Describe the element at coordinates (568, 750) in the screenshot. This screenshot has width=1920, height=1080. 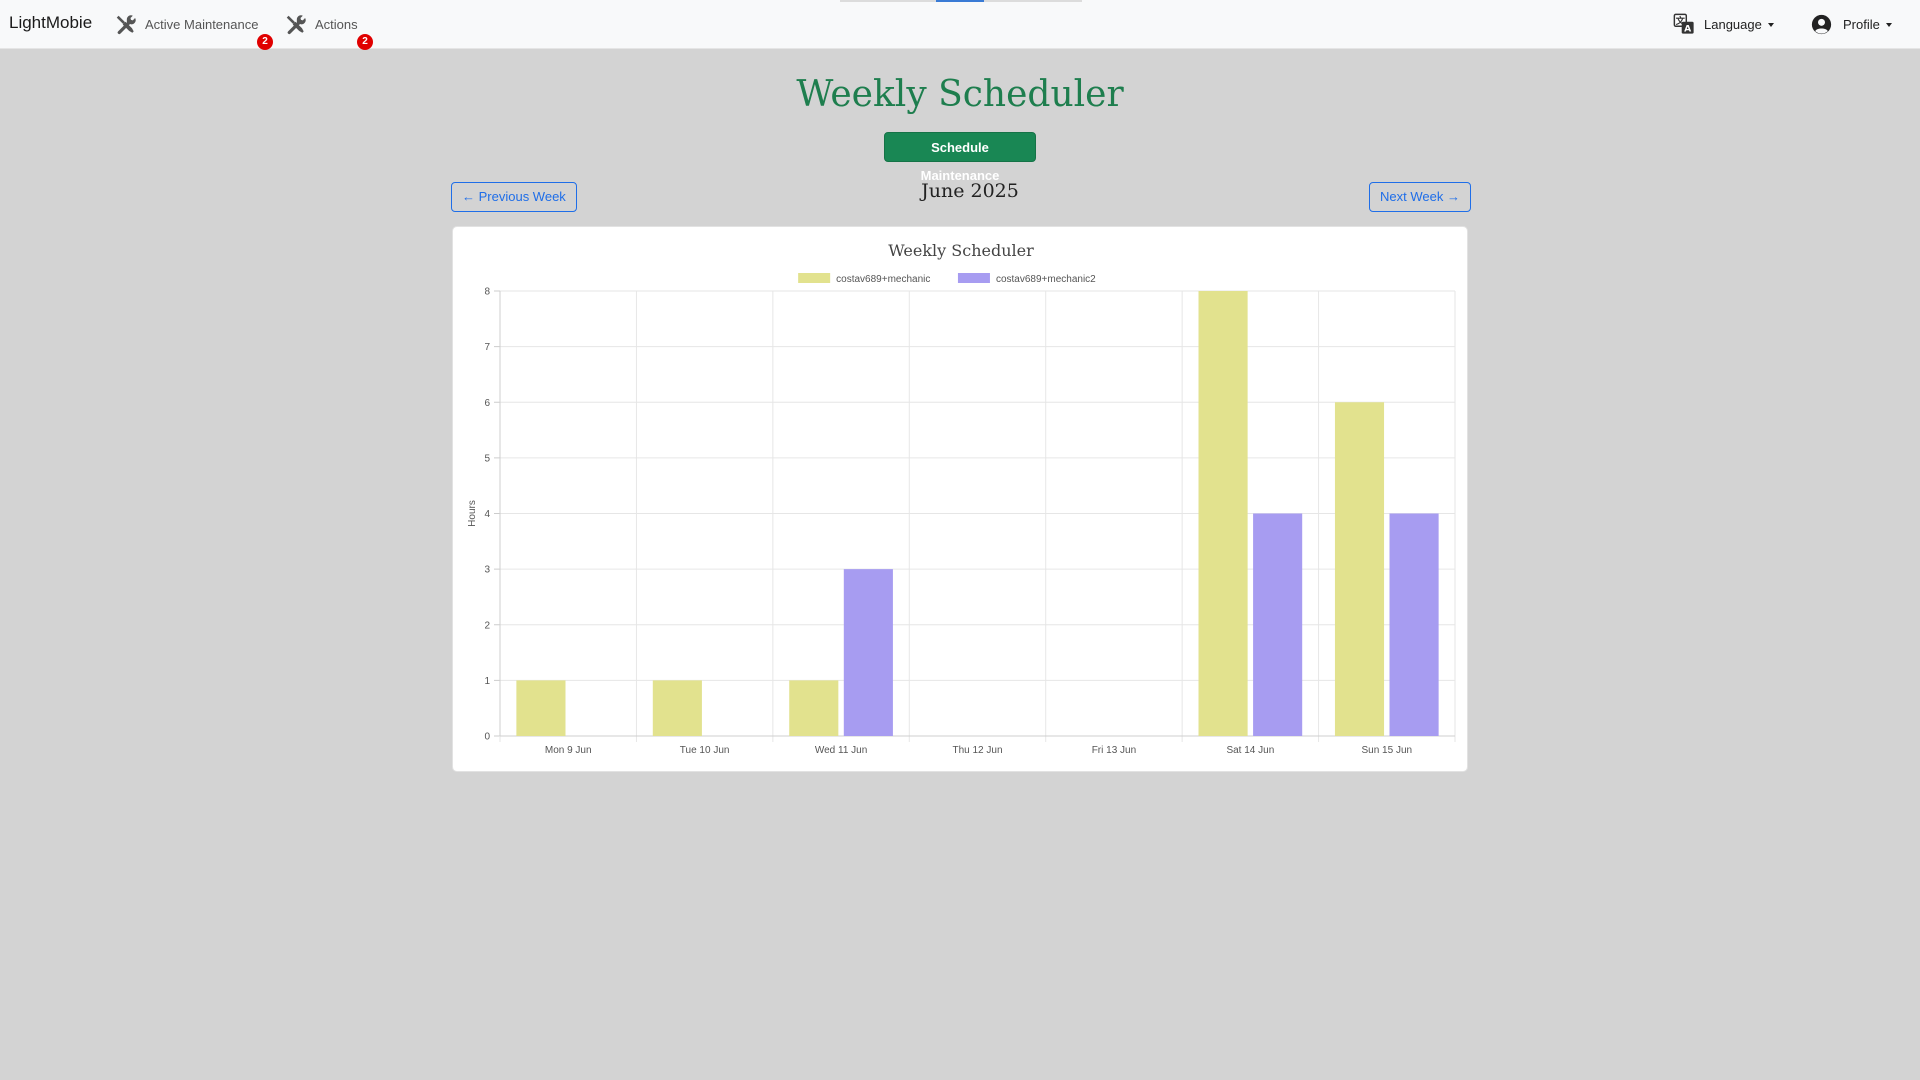
I see `x-tick-label: Mon 9 Jun` at that location.